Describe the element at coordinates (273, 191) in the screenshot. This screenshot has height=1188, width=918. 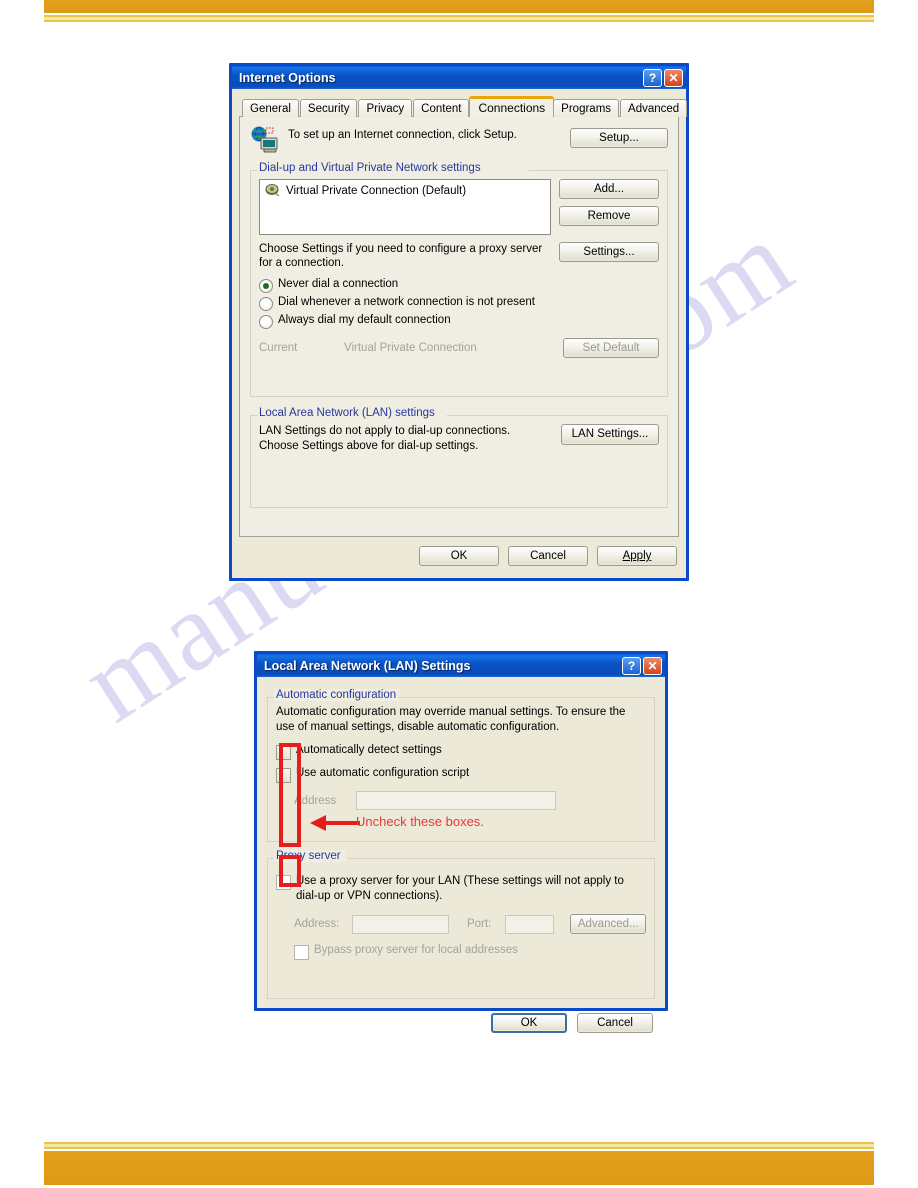
I see `network-connection-icon` at that location.